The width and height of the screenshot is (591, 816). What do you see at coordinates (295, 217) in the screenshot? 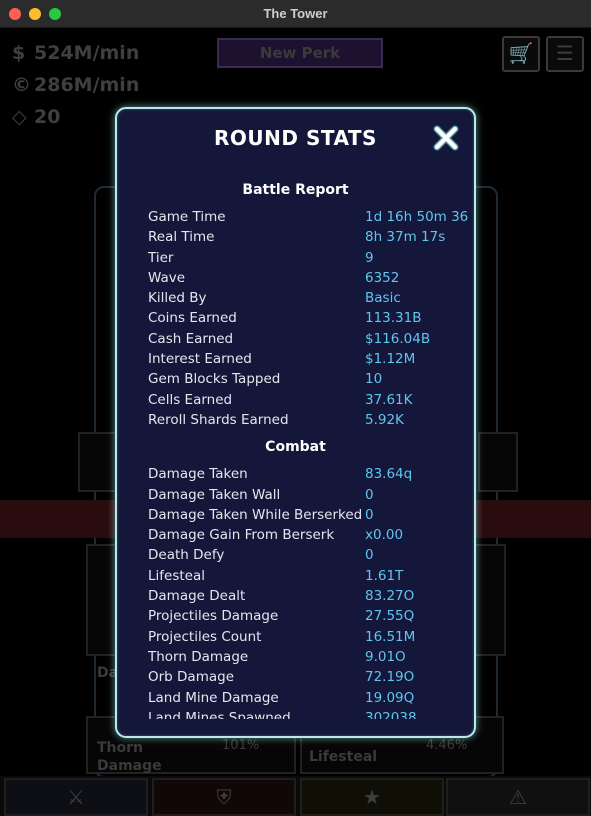
I see `stat-row: Game Time 1d 16h 50m 36` at bounding box center [295, 217].